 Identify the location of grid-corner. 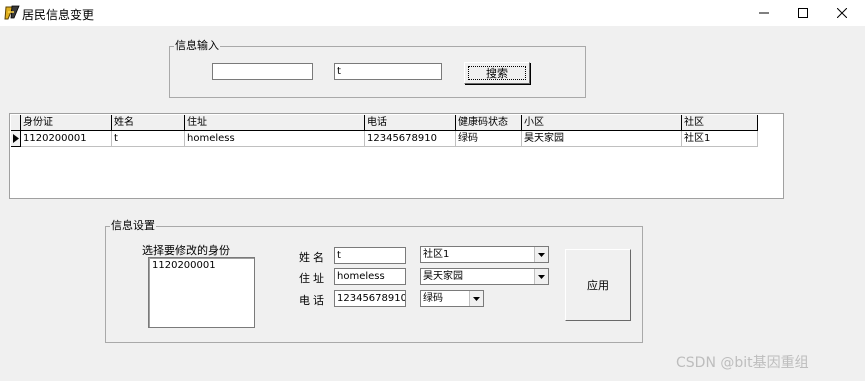
(16, 123).